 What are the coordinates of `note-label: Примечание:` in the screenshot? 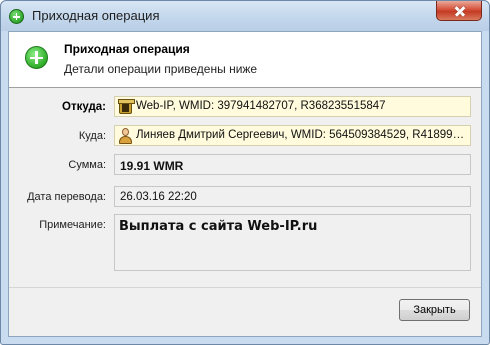 It's located at (72, 225).